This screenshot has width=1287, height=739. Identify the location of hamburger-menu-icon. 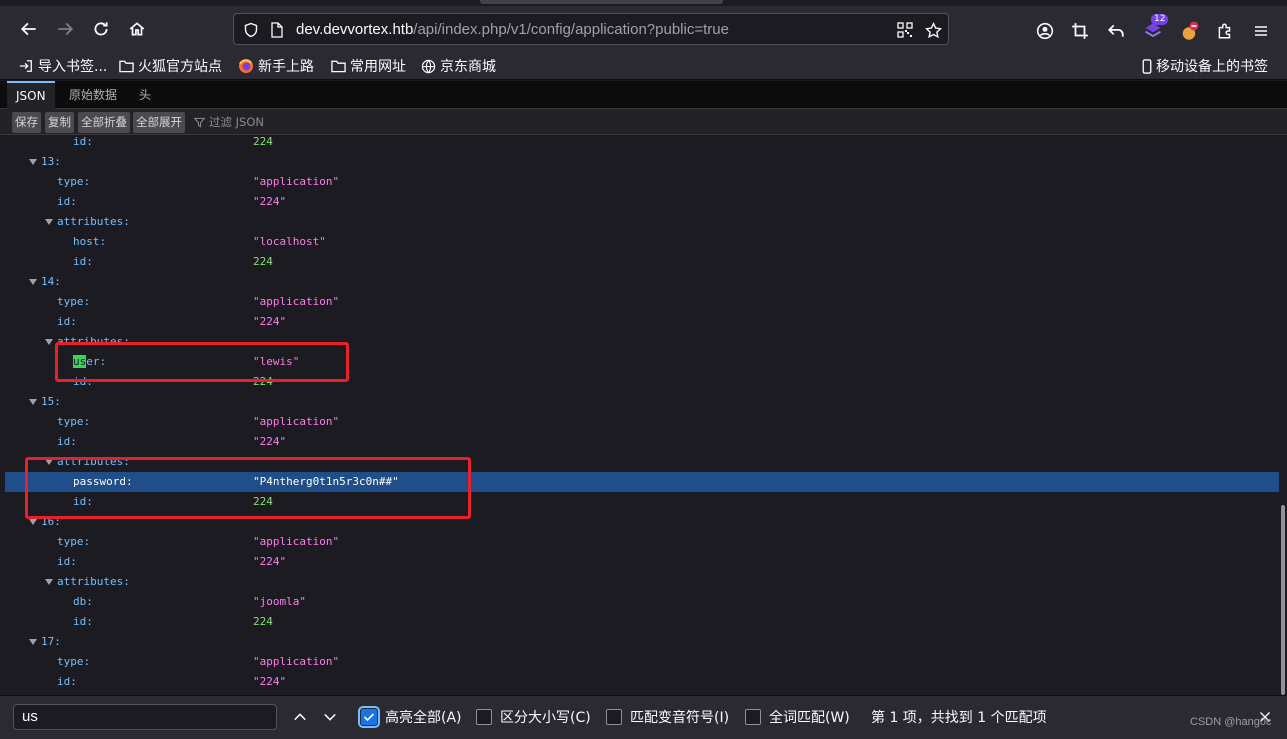
(1261, 31).